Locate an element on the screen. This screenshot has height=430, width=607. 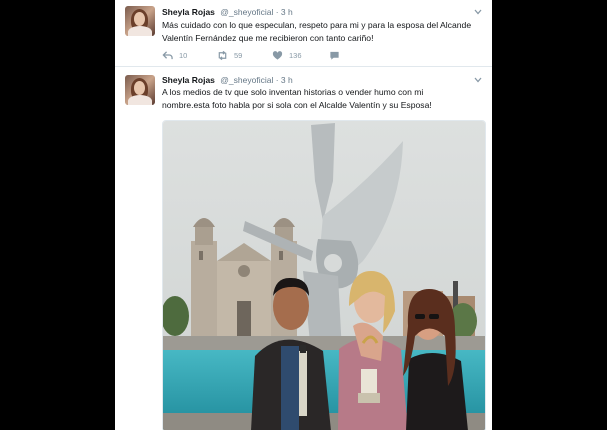
like-button: 136 is located at coordinates (287, 55).